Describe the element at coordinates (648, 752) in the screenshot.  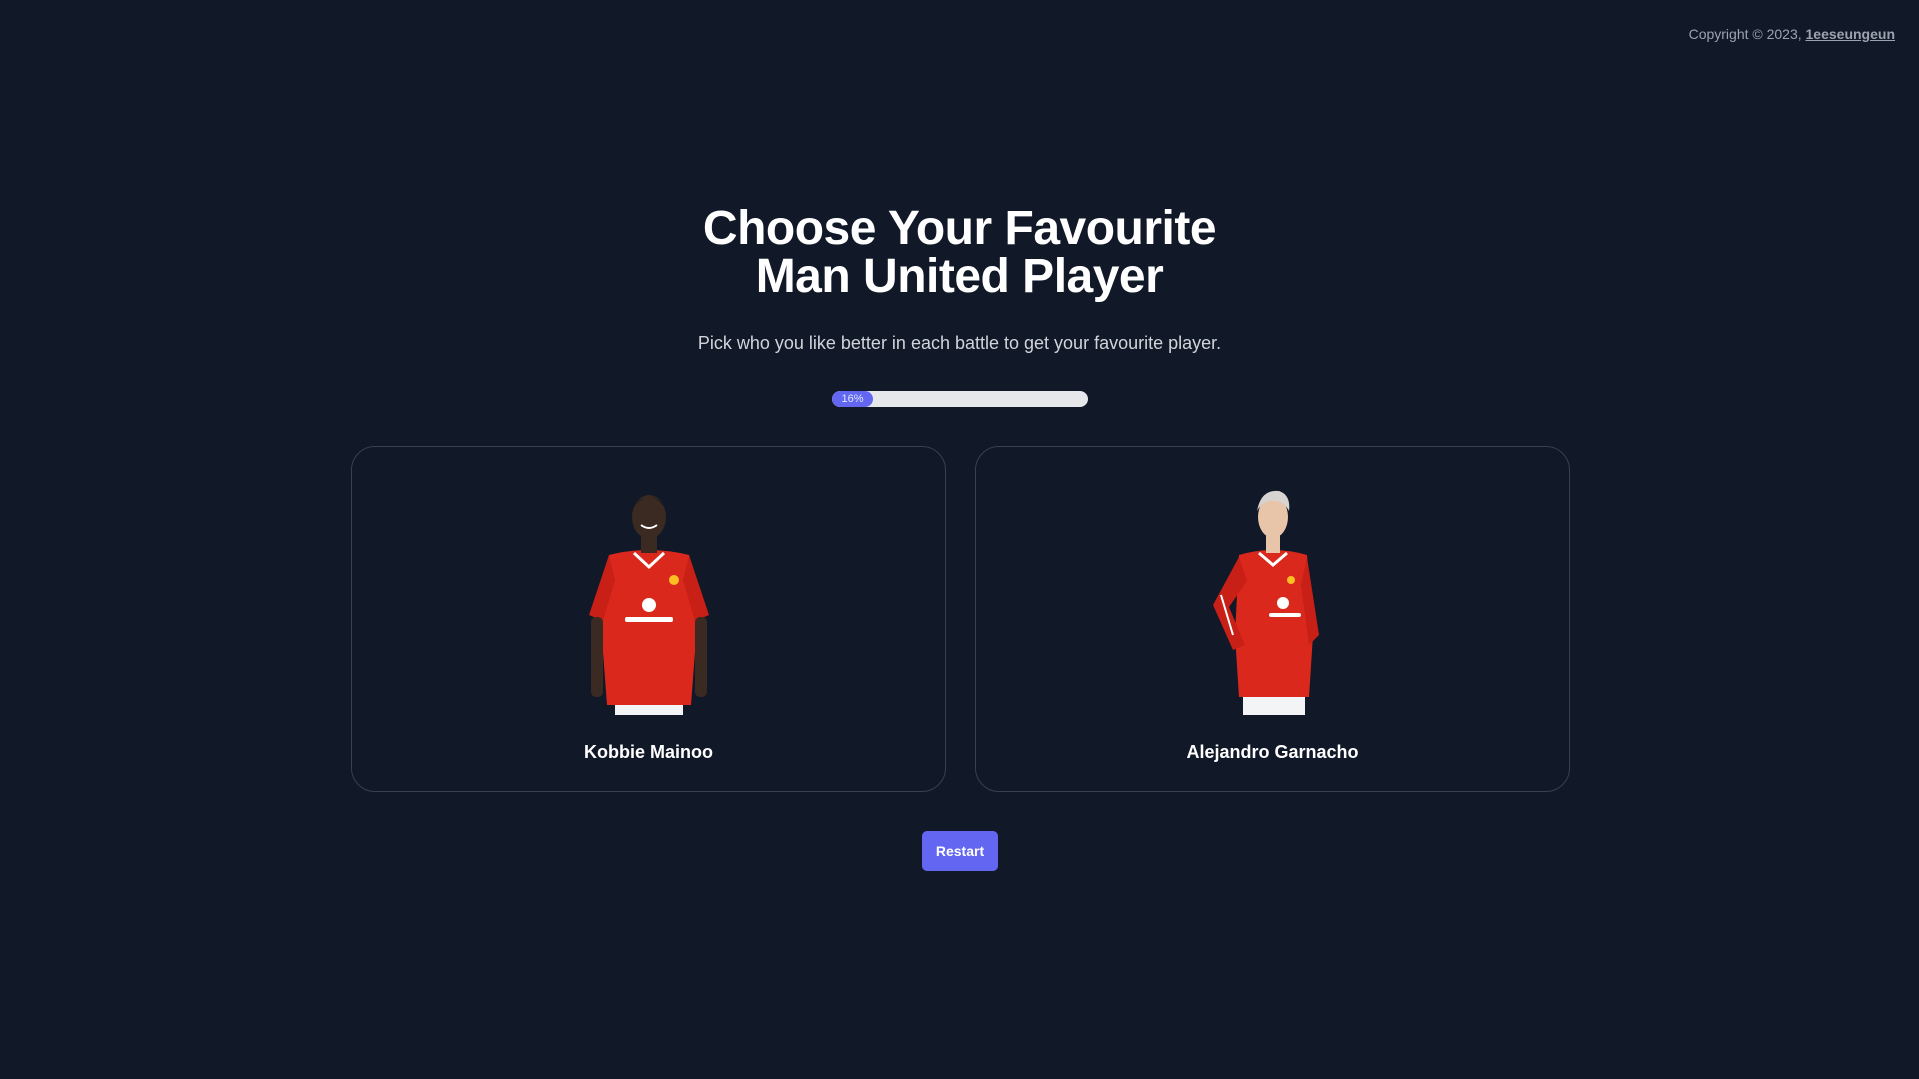
I see `player-name-left: Kobbie Mainoo` at that location.